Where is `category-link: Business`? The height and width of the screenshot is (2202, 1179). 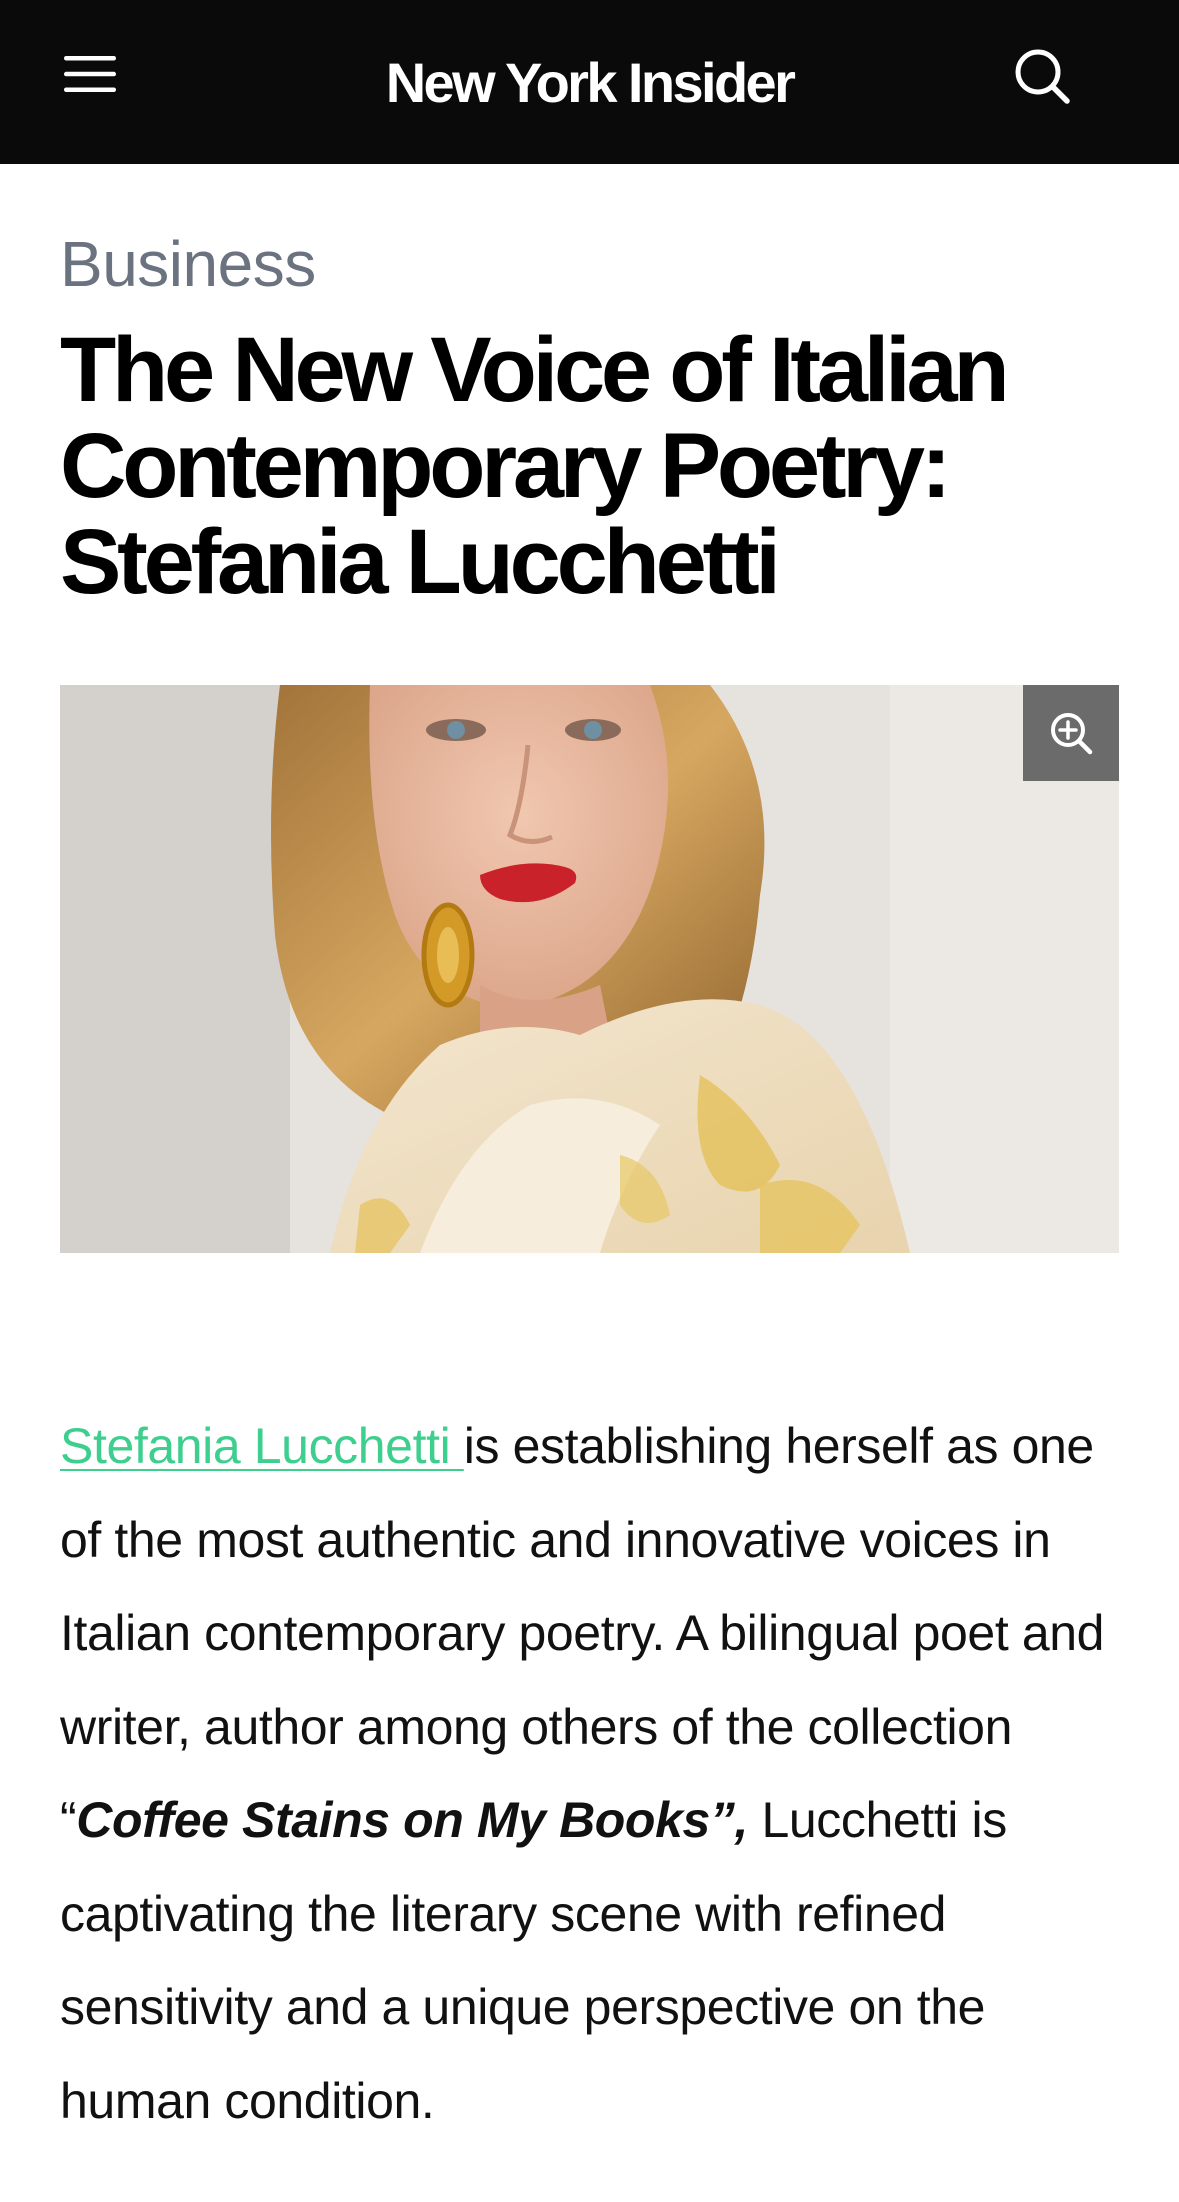
category-link: Business is located at coordinates (589, 264).